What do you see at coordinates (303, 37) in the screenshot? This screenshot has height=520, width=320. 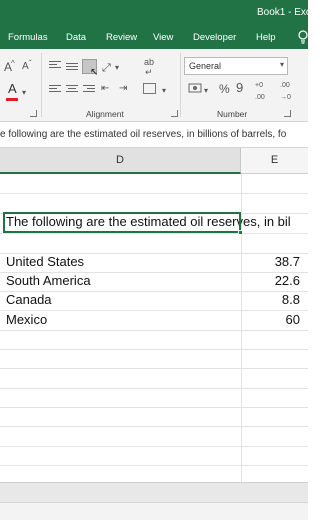 I see `lightbulb-icon` at bounding box center [303, 37].